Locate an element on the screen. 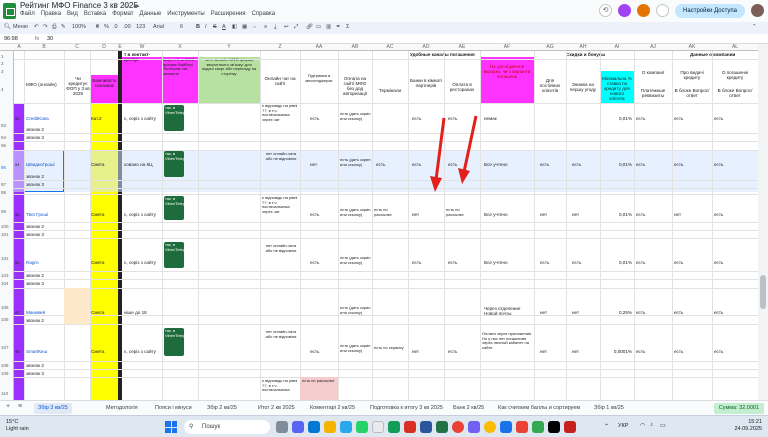  row-header: 95 is located at coordinates (3, 145).